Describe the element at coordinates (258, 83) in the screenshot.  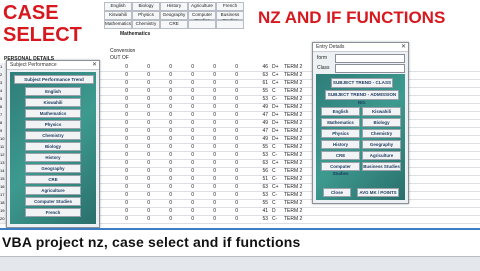
I see `mean-score-cell: 61` at that location.